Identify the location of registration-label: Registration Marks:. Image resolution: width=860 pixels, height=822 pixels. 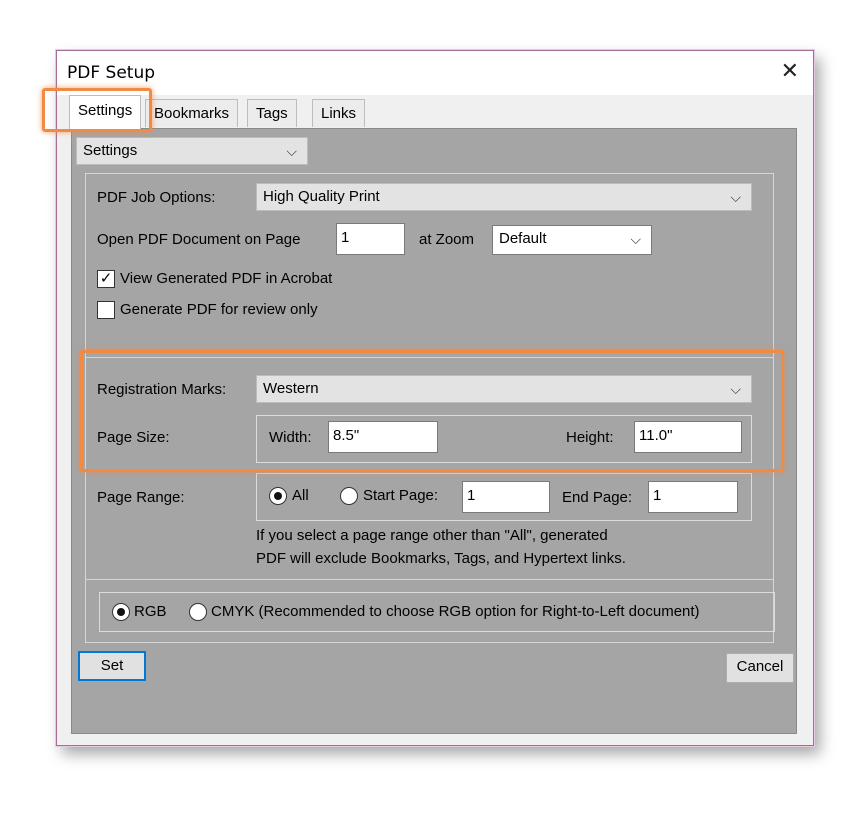
(162, 389).